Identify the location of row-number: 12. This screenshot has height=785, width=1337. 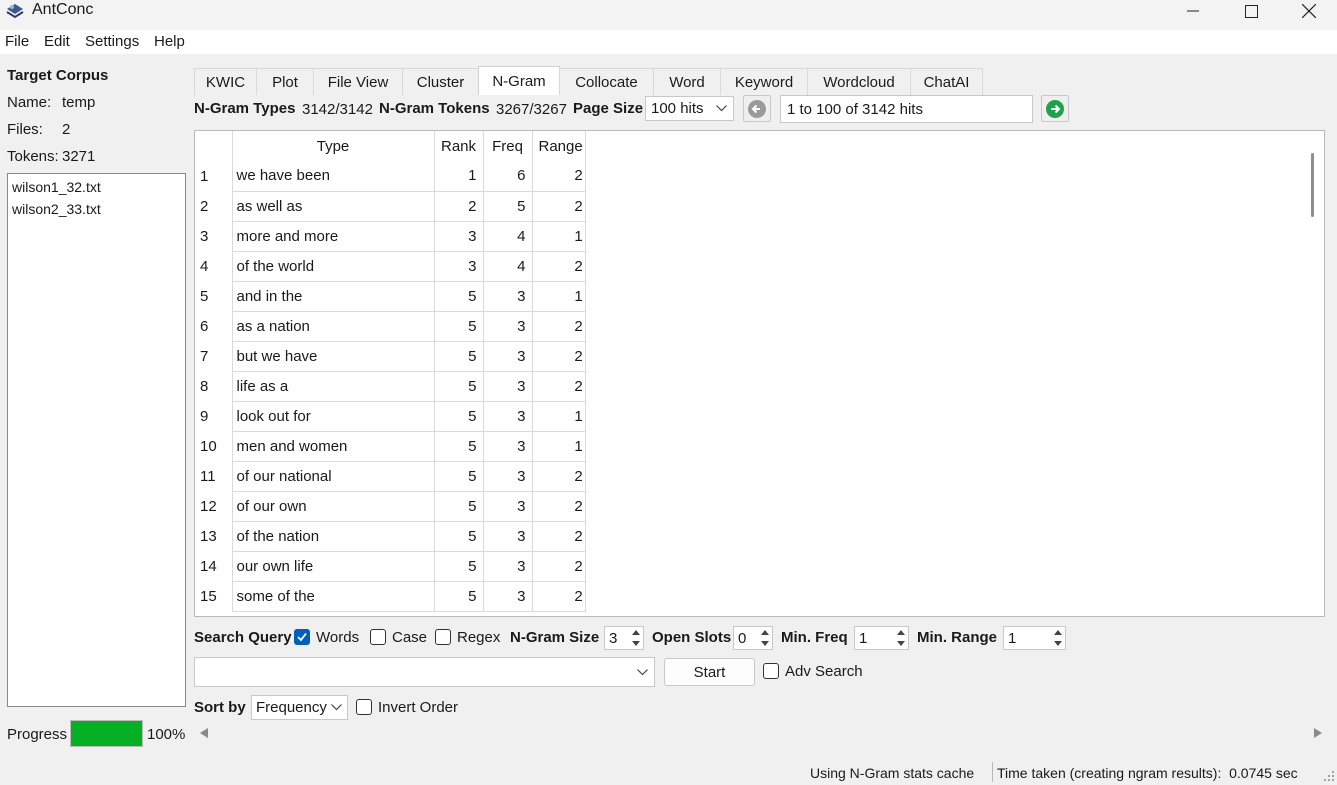
(214, 506).